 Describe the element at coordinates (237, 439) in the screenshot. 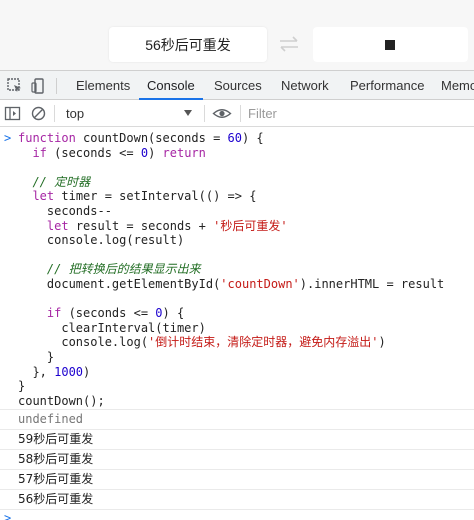

I see `log-line: 59秒后可重发` at that location.